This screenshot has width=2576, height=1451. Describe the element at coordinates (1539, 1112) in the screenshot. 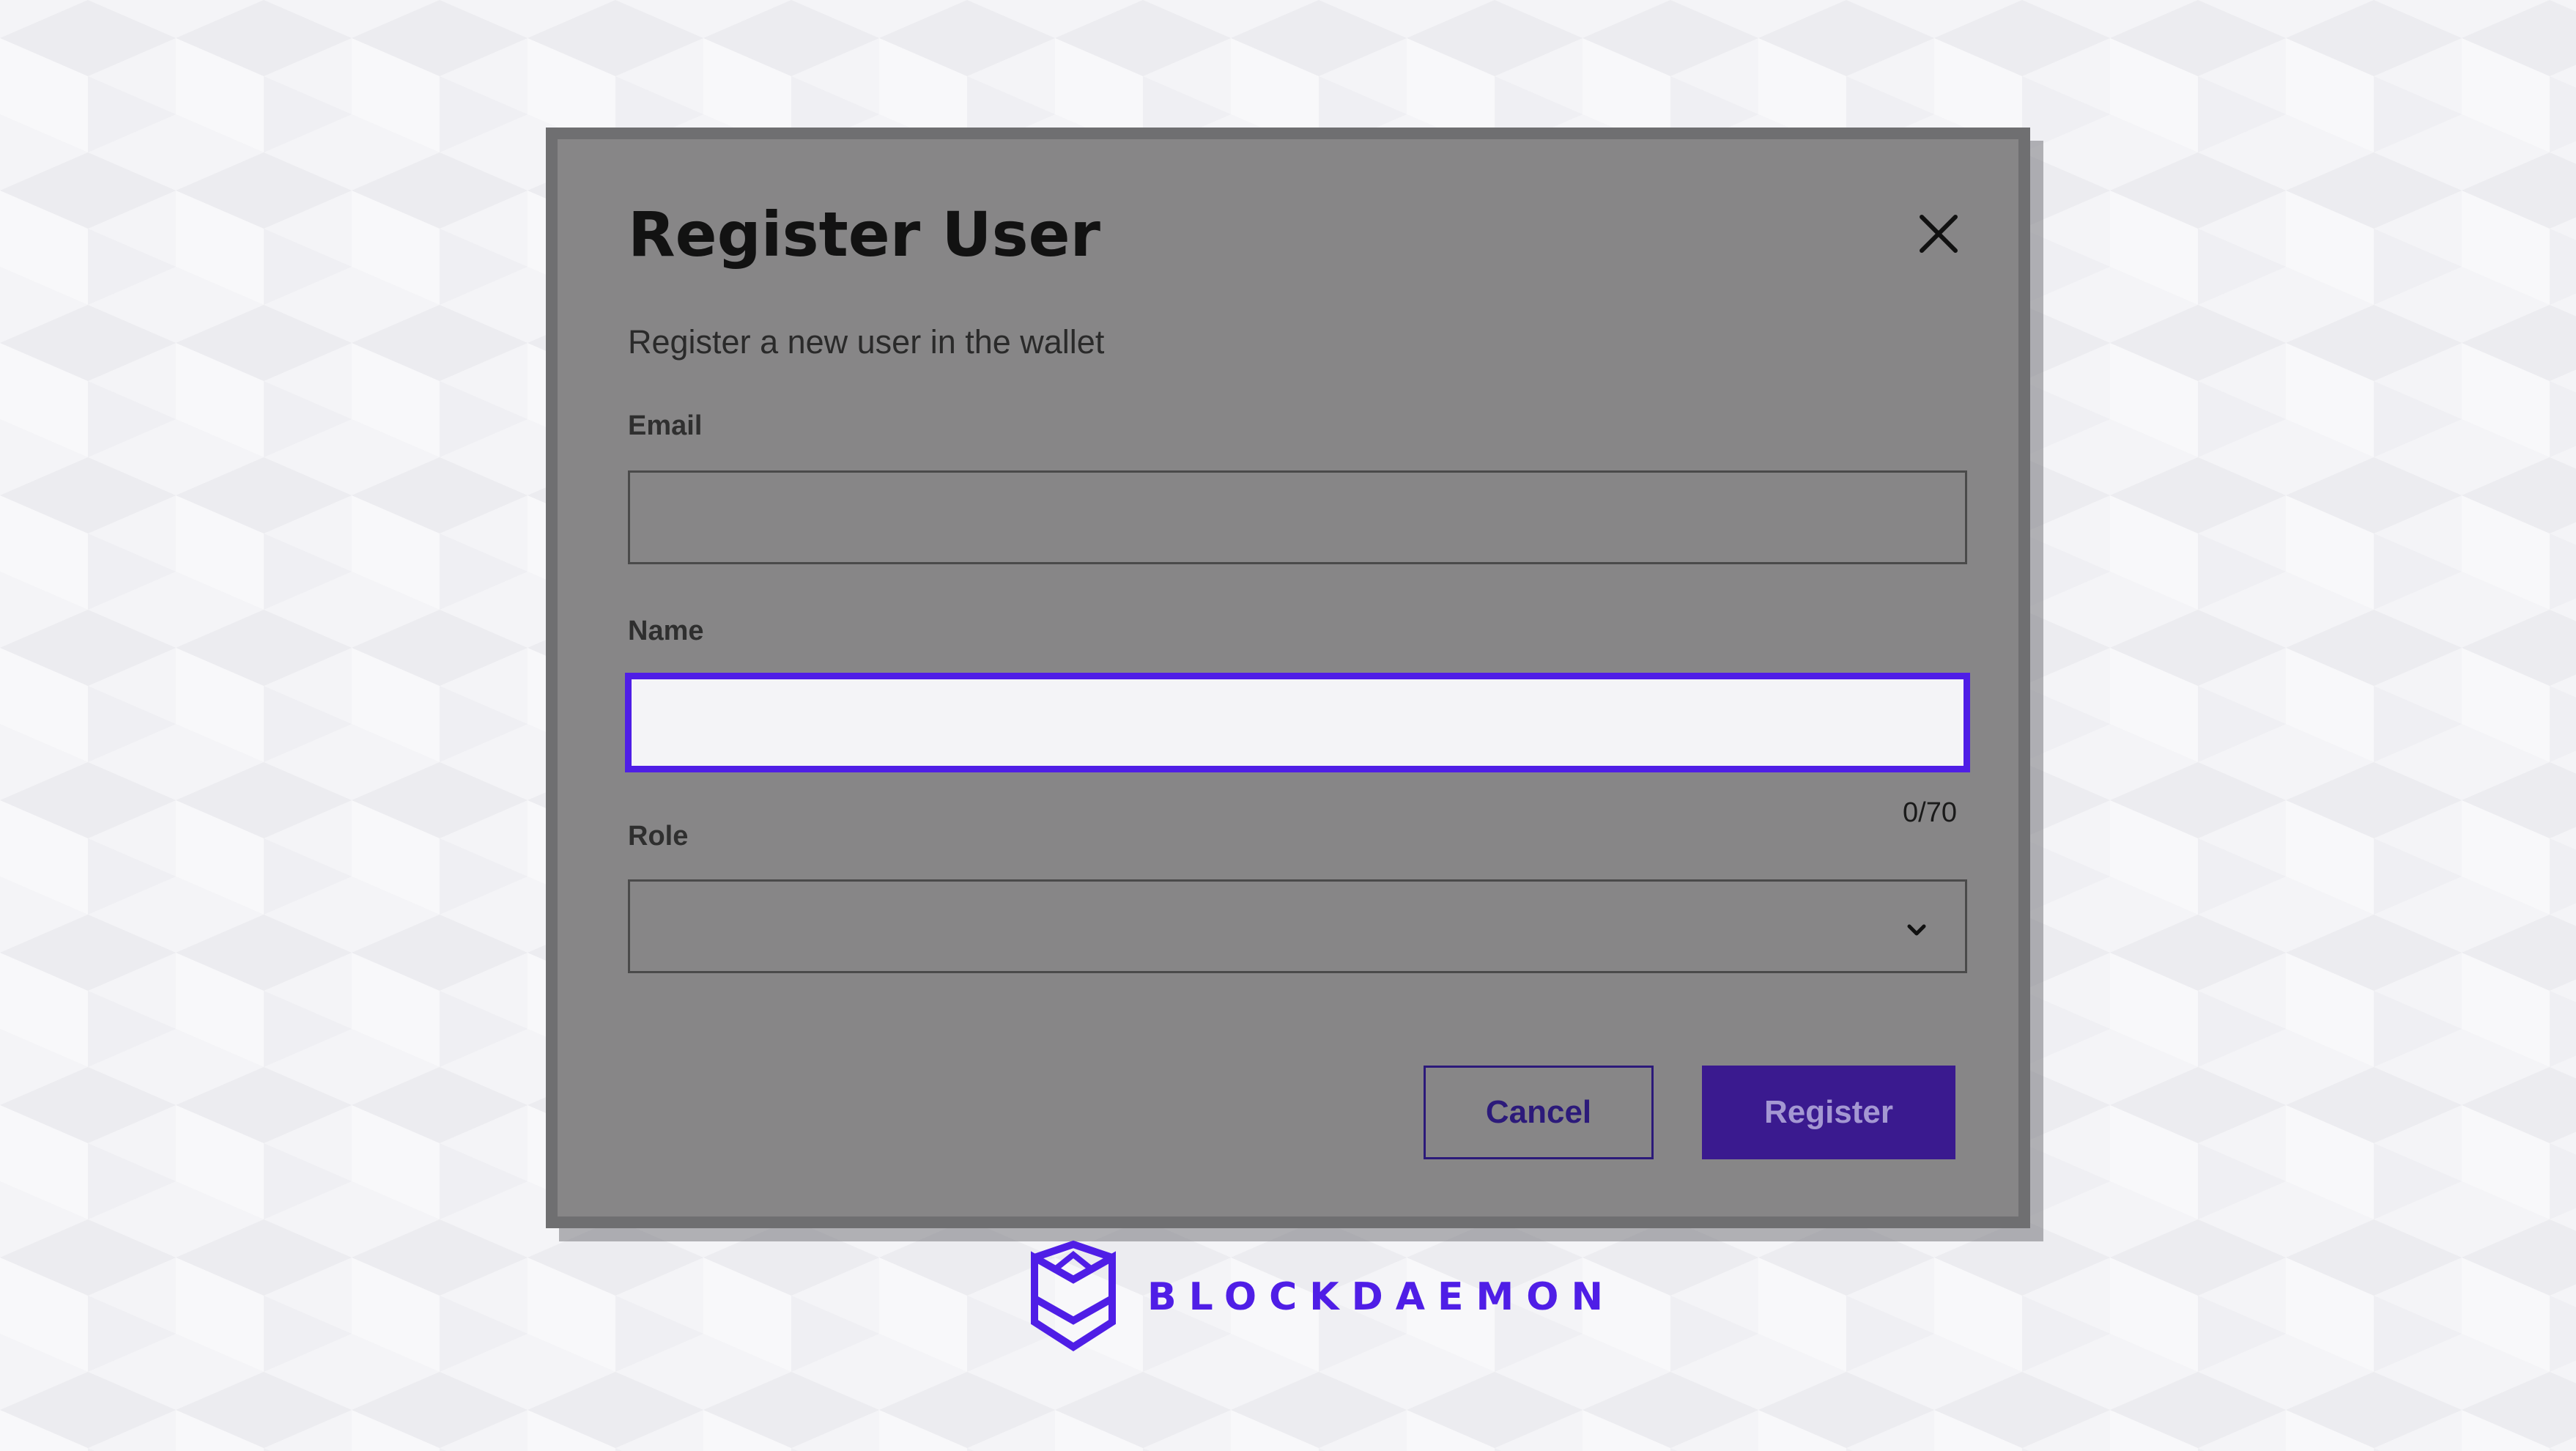

I see `cancel-button: Cancel` at that location.